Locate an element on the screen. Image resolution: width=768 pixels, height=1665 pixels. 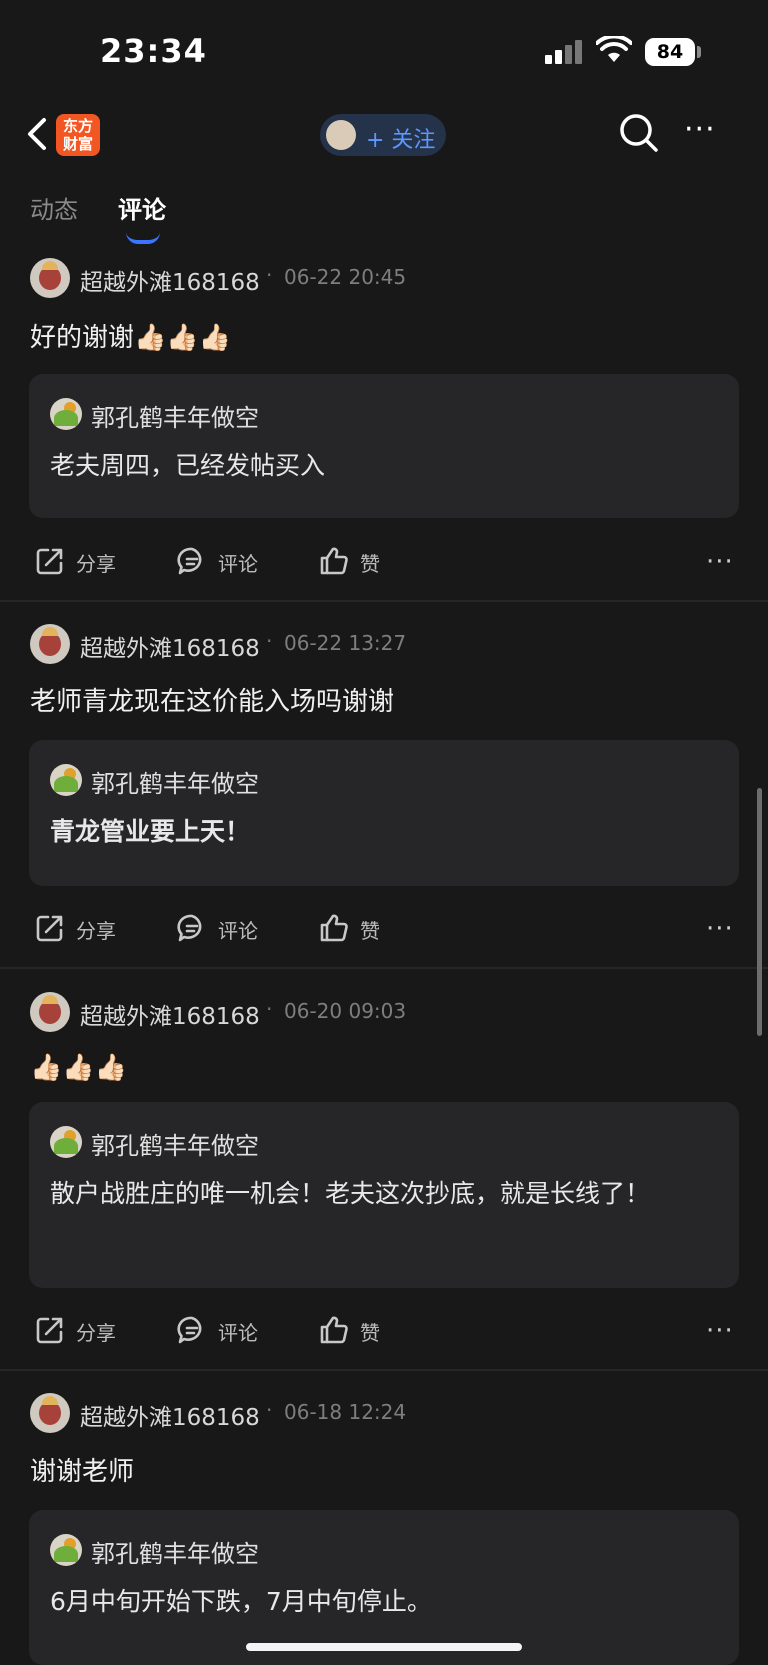
quote-text: 散户战胜庄的唯一机会！老夫这次抄底，就是长线了！ is located at coordinates (350, 1193).